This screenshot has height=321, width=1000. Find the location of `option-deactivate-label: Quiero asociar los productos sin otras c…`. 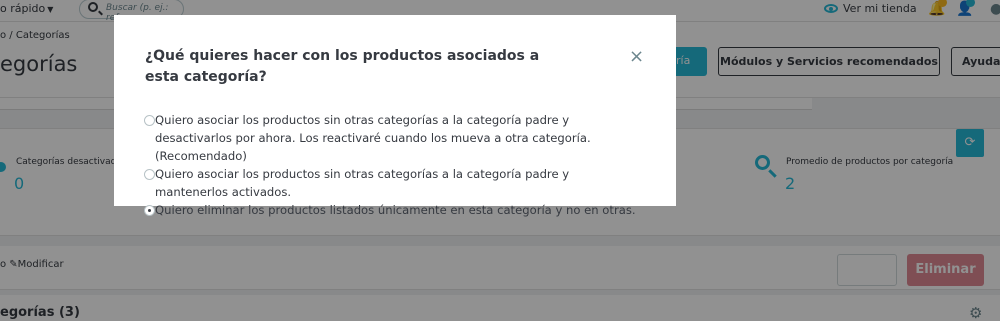

option-deactivate-label: Quiero asociar los productos sin otras c… is located at coordinates (373, 138).